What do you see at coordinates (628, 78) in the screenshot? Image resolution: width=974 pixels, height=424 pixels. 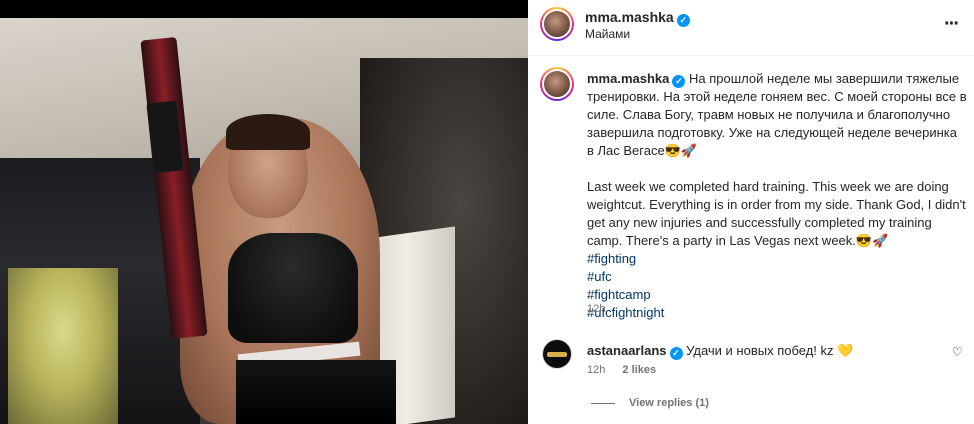 I see `caption-username: mma.mashka` at bounding box center [628, 78].